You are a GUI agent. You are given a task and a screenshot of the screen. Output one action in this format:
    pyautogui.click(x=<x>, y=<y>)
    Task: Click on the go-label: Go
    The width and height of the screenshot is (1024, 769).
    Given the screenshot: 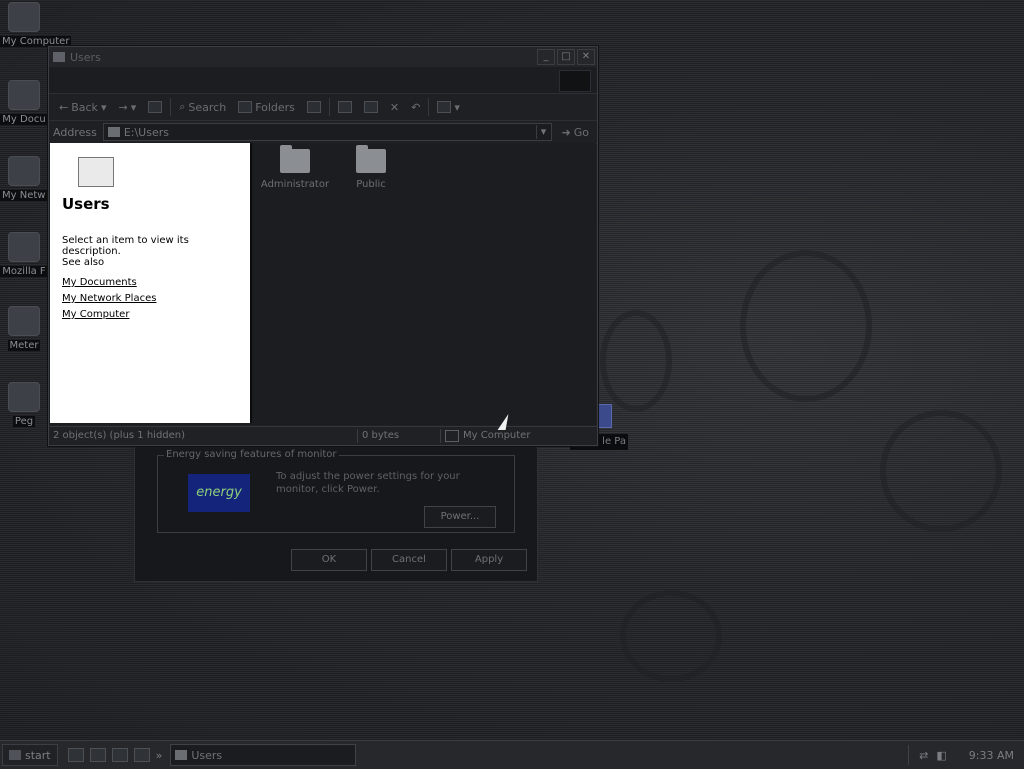 What is the action you would take?
    pyautogui.click(x=581, y=132)
    